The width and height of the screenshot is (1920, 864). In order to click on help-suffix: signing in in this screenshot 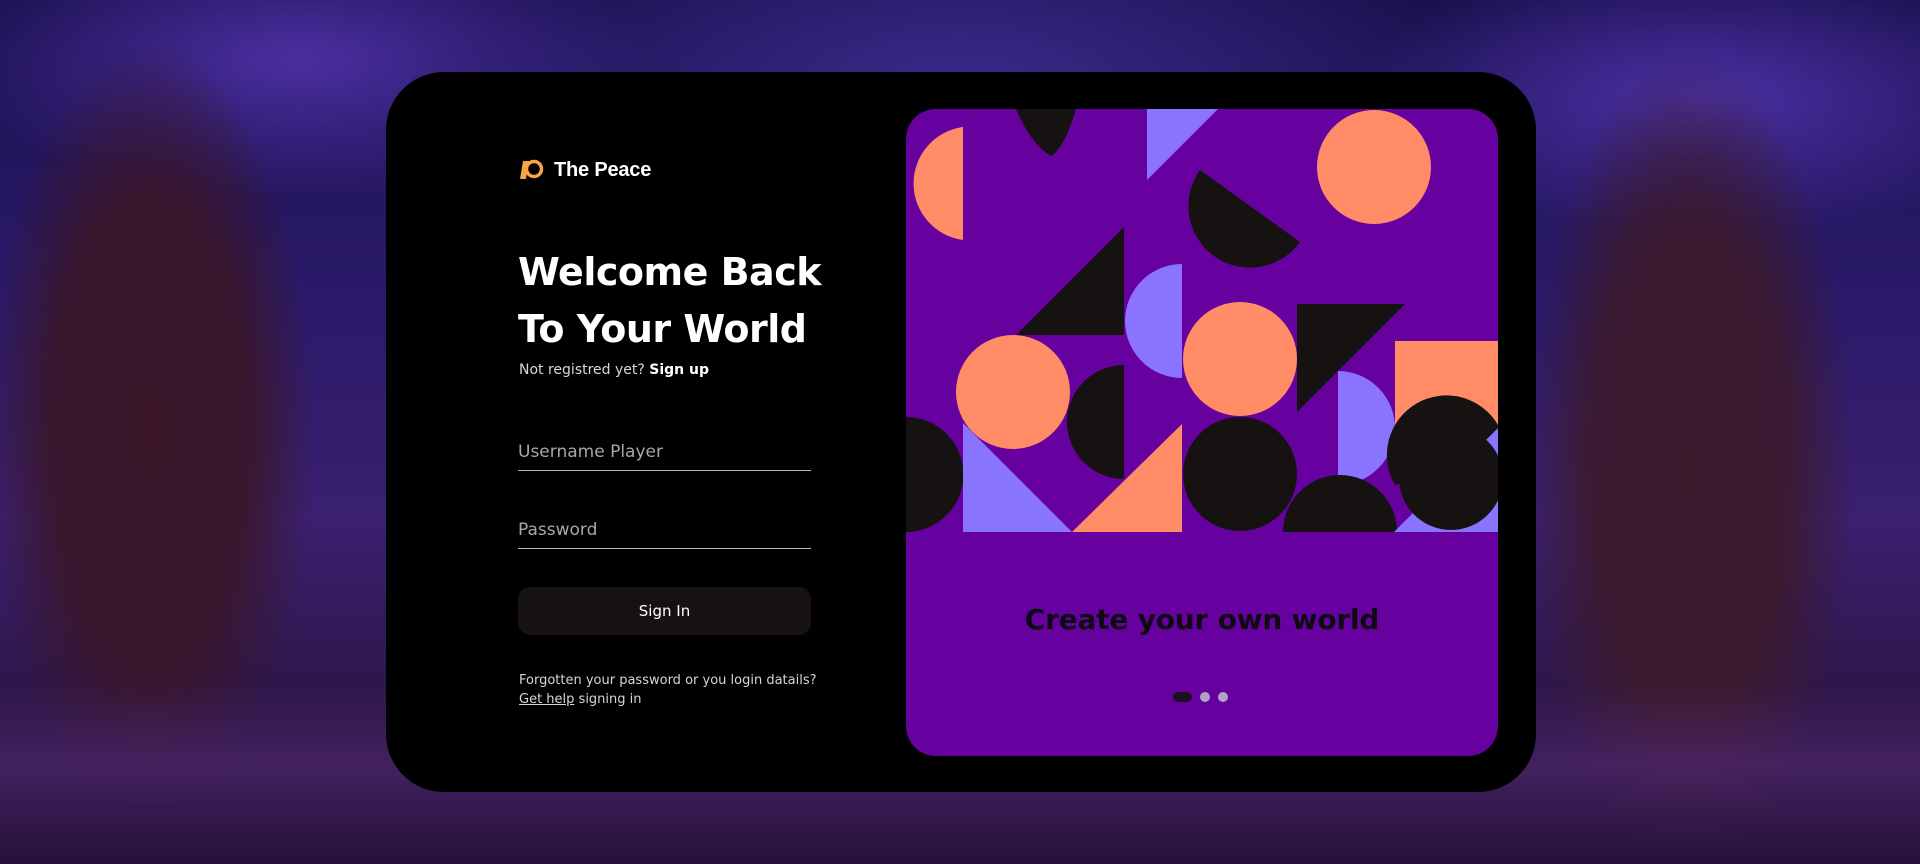, I will do `click(610, 699)`.